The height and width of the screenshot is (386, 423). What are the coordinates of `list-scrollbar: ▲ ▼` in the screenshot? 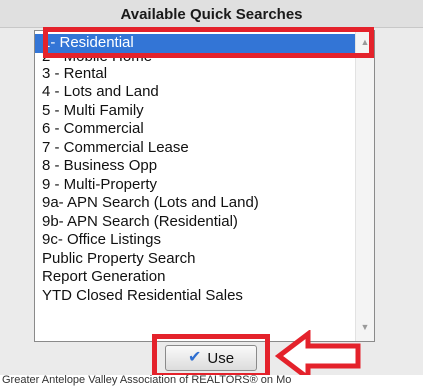 It's located at (364, 186).